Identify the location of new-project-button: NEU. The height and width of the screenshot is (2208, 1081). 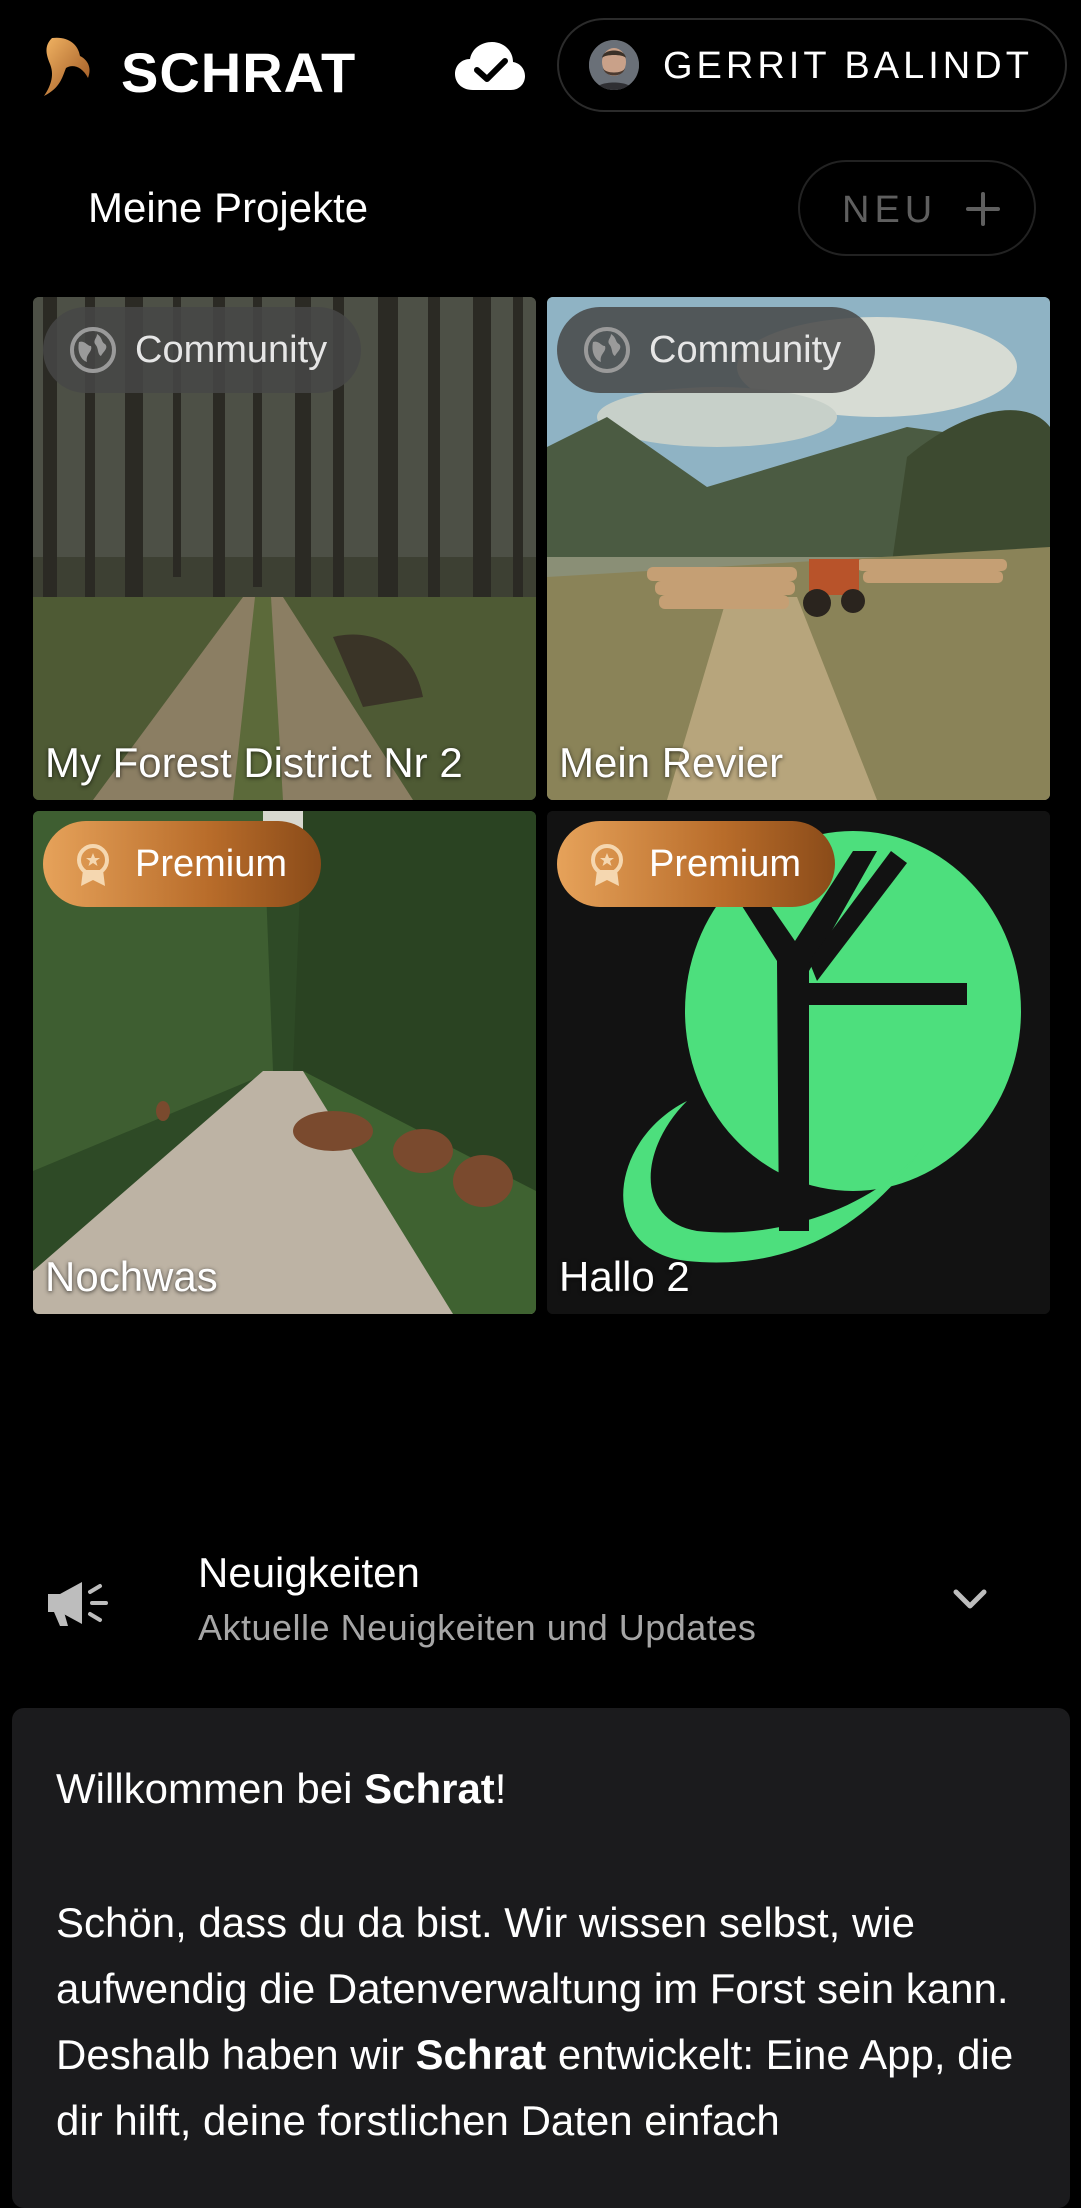
(917, 208).